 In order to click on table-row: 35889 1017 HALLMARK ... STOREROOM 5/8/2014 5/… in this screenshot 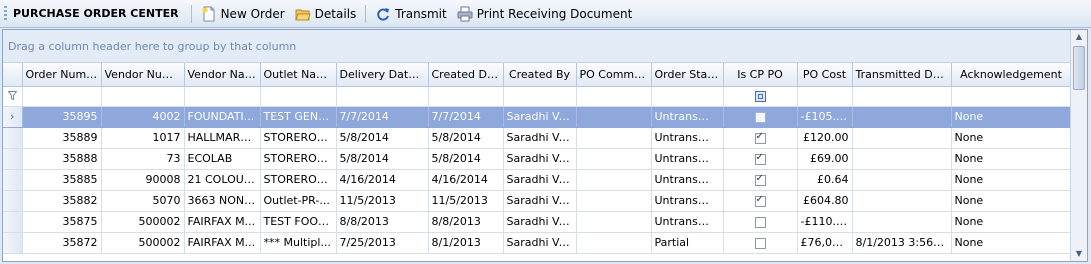, I will do `click(537, 138)`.